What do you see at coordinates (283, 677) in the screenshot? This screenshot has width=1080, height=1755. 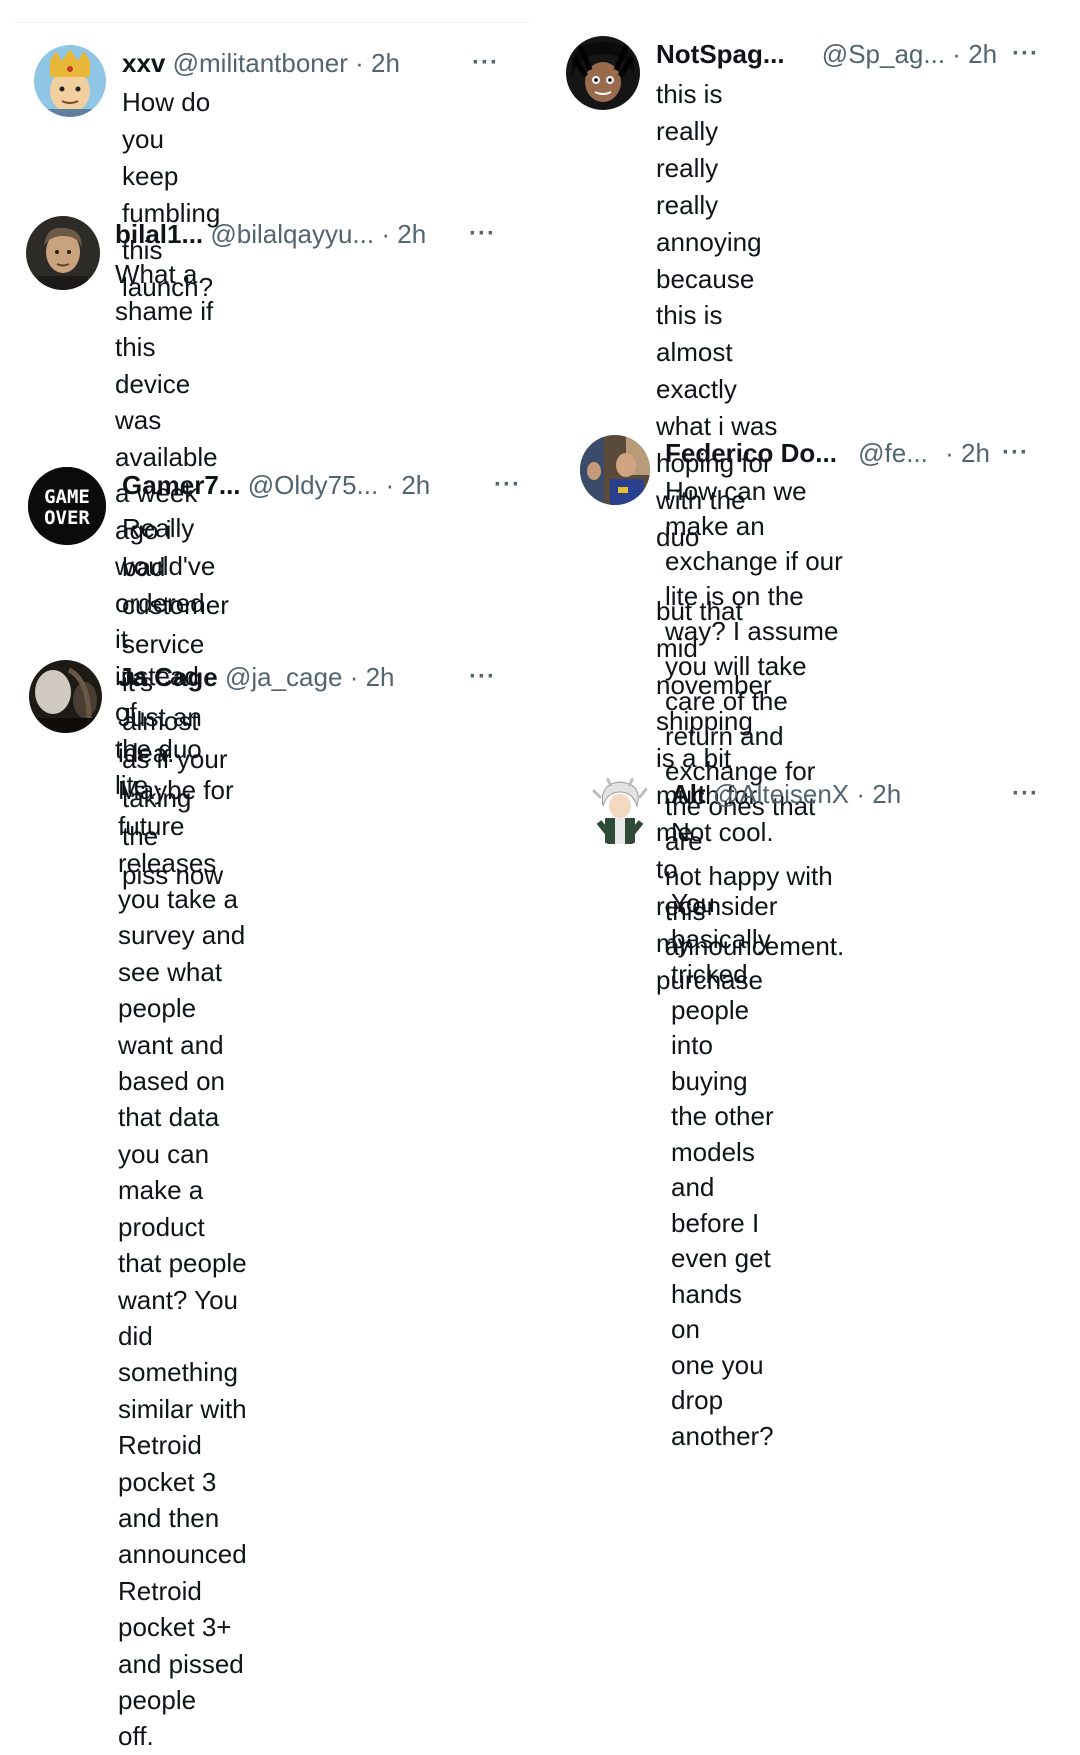 I see `user-handle: @ja_cage` at bounding box center [283, 677].